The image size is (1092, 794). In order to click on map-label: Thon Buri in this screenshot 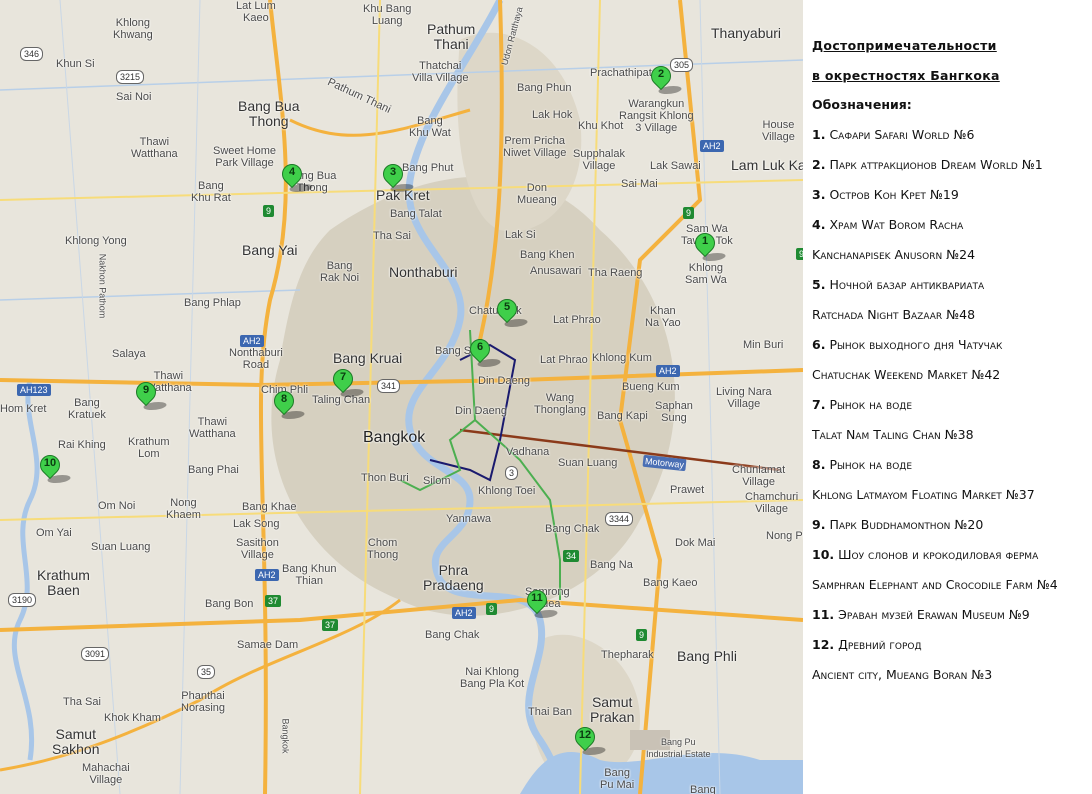, I will do `click(385, 478)`.